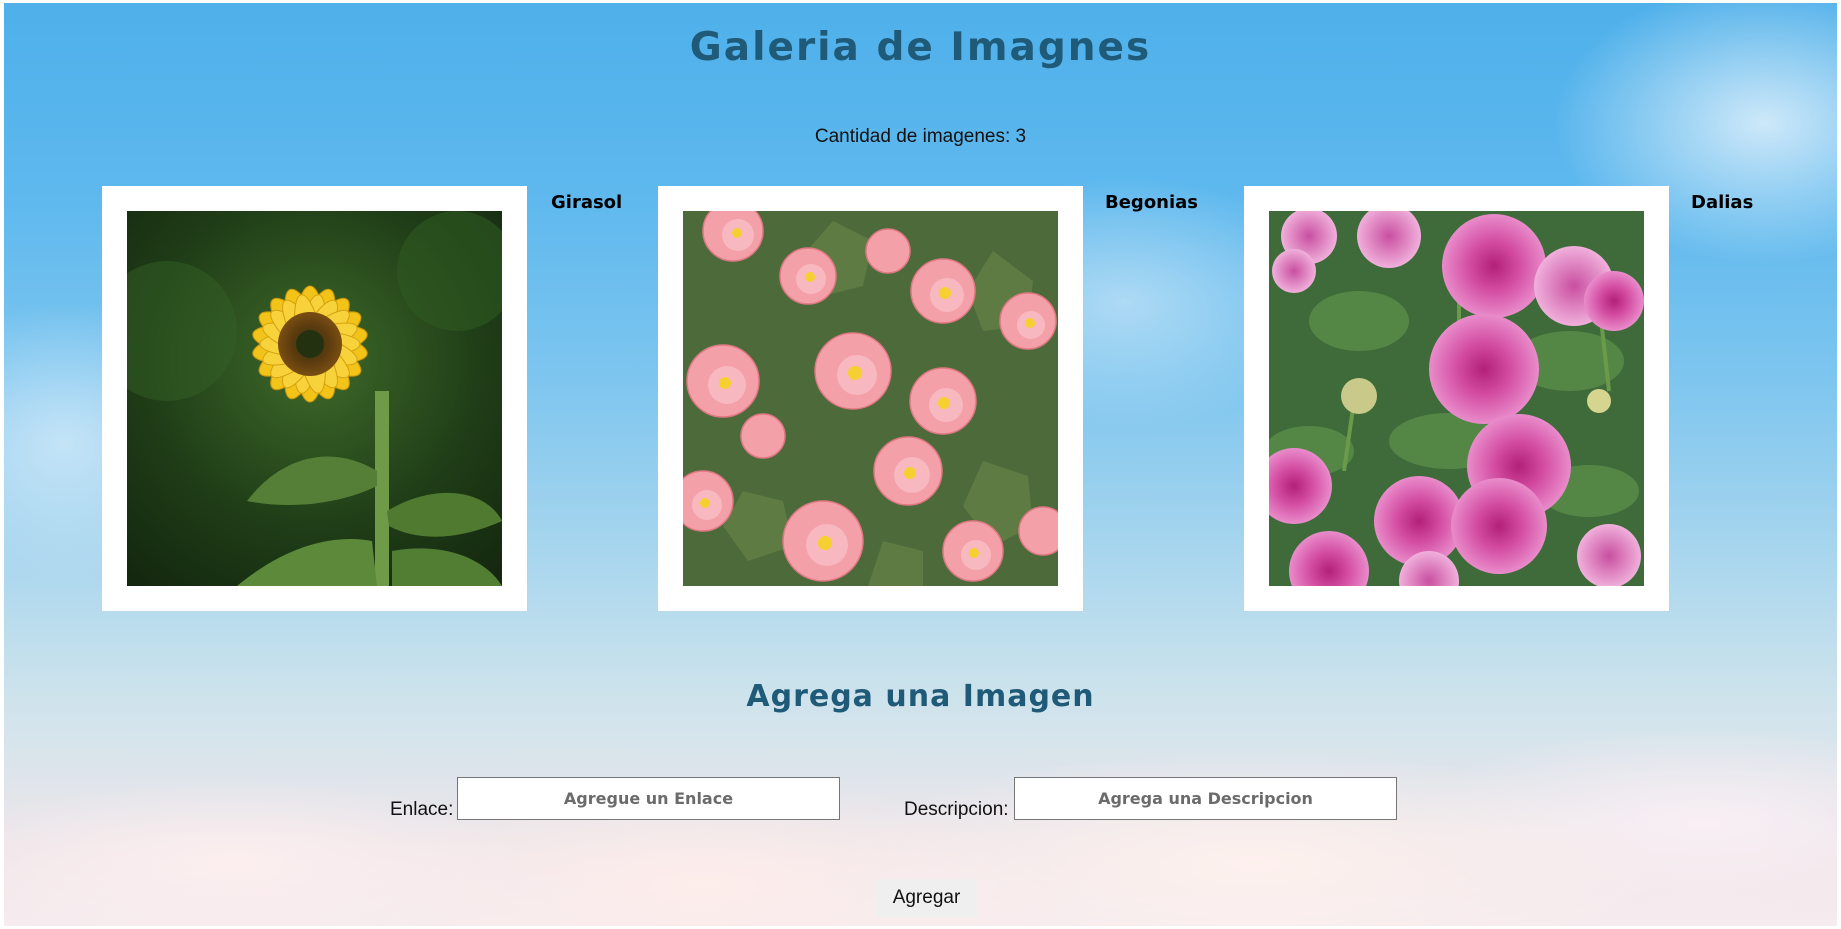  I want to click on dahlia-image, so click(1456, 398).